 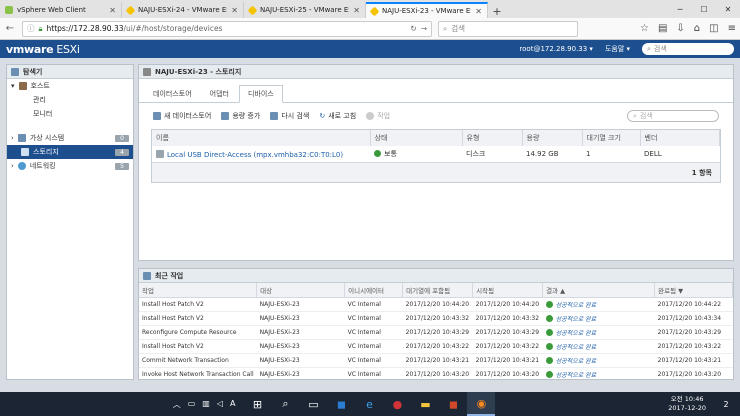 I want to click on rescan-button: 다시 검색, so click(x=289, y=116).